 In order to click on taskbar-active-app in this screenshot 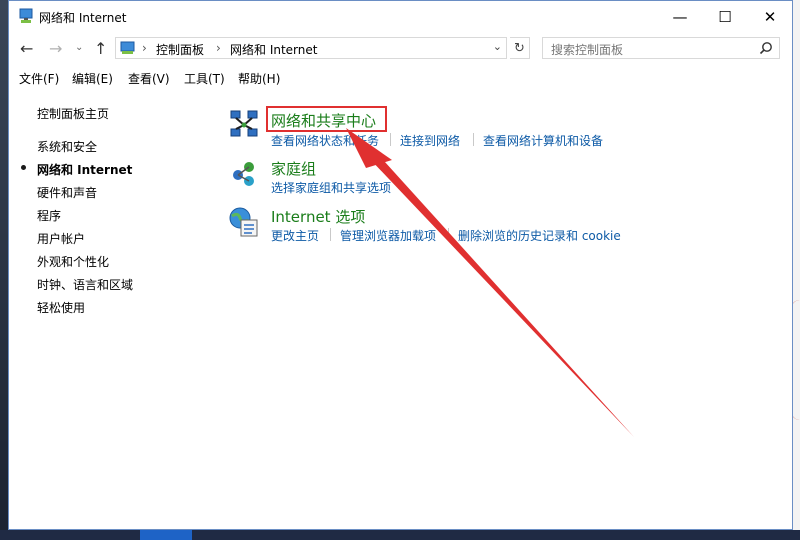, I will do `click(166, 535)`.